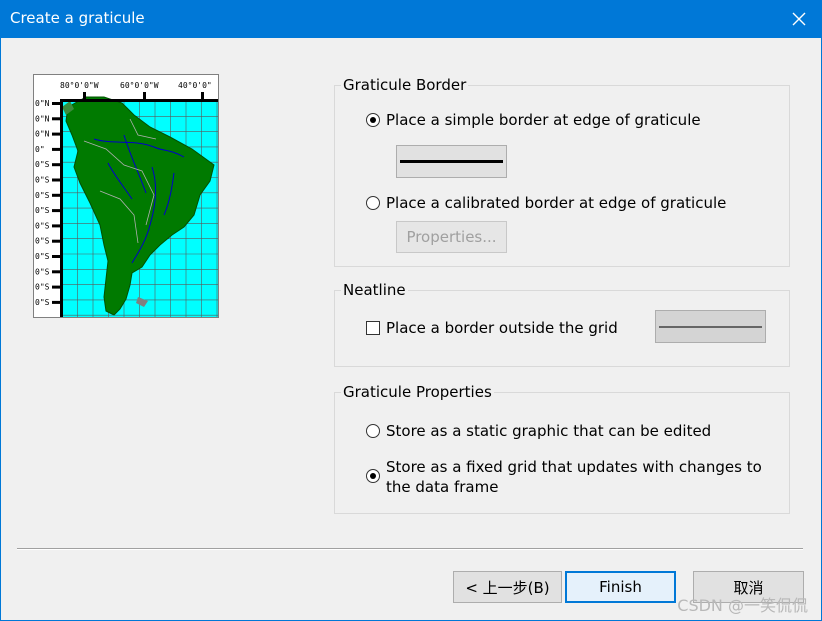  What do you see at coordinates (405, 85) in the screenshot?
I see `graticule-border-label: Graticule Border` at bounding box center [405, 85].